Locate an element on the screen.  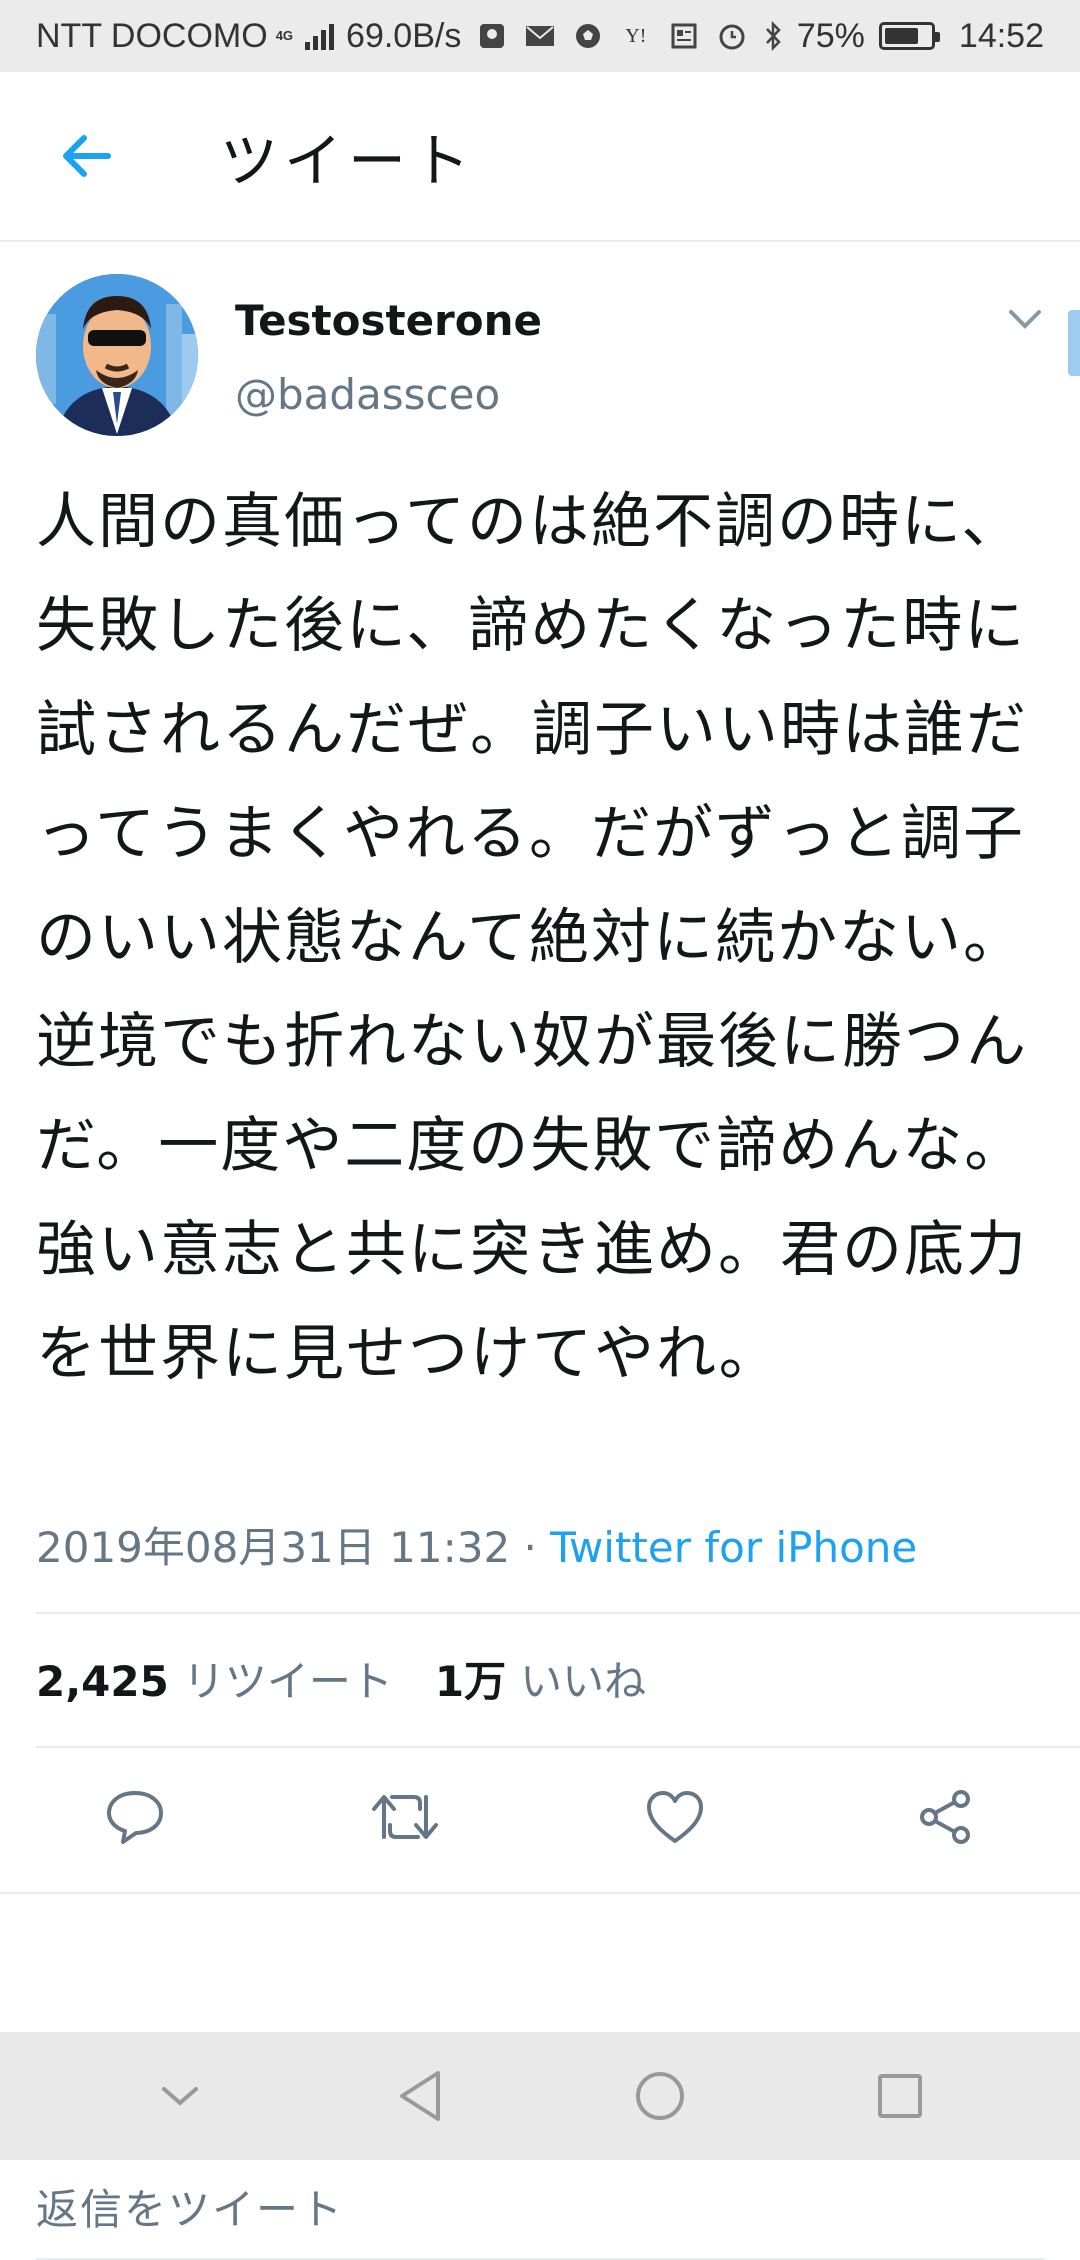
alarm-icon is located at coordinates (732, 36).